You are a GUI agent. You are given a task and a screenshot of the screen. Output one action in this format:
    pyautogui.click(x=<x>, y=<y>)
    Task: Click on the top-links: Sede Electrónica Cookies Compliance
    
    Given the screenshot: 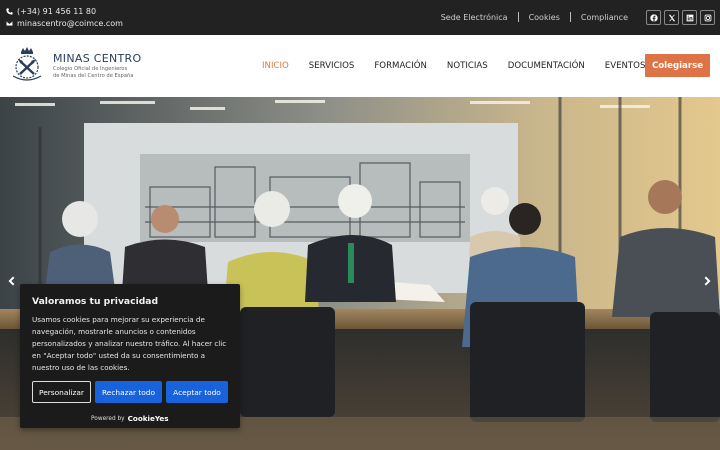 What is the action you would take?
    pyautogui.click(x=534, y=17)
    